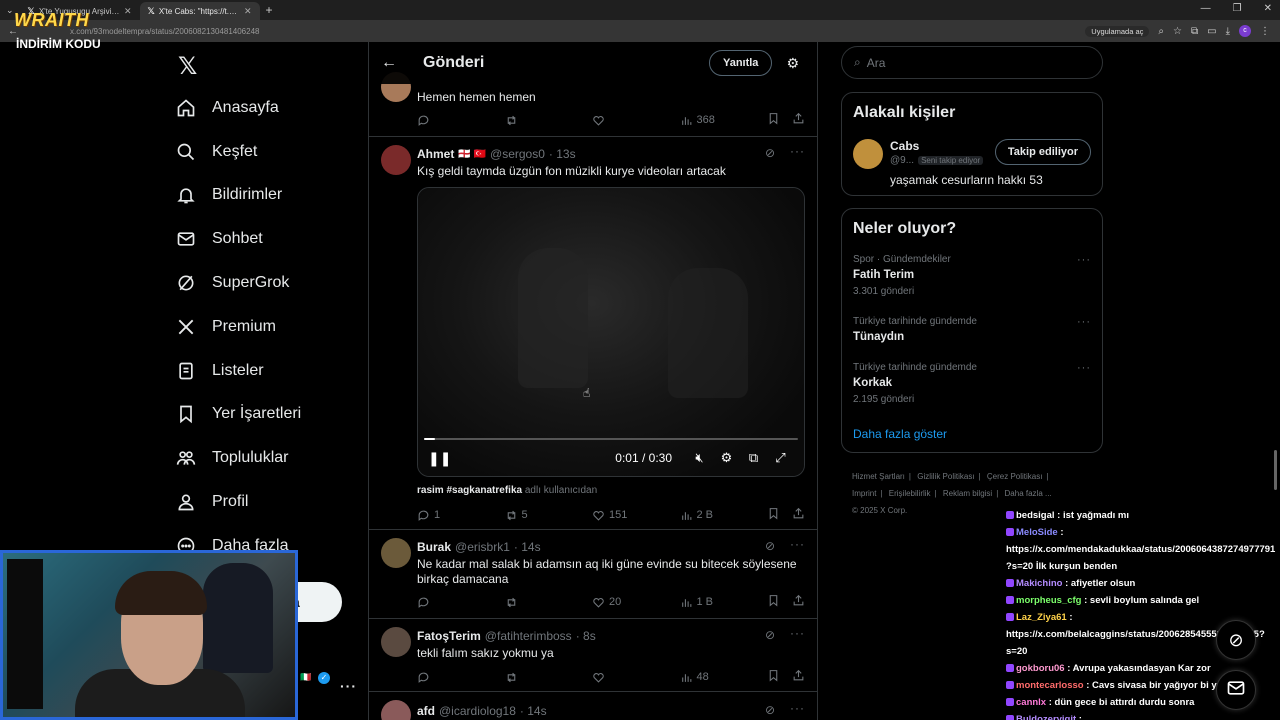 Image resolution: width=1280 pixels, height=720 pixels. Describe the element at coordinates (972, 329) in the screenshot. I see `trend-item: Türkiye tarihinde gündemde Tünaydın ···` at that location.